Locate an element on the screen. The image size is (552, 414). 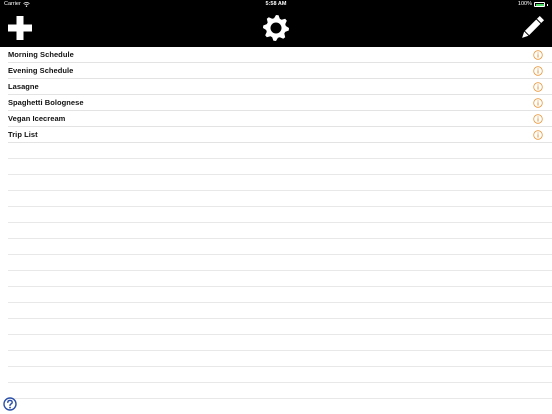
list-item-label: Evening Schedule is located at coordinates (41, 70).